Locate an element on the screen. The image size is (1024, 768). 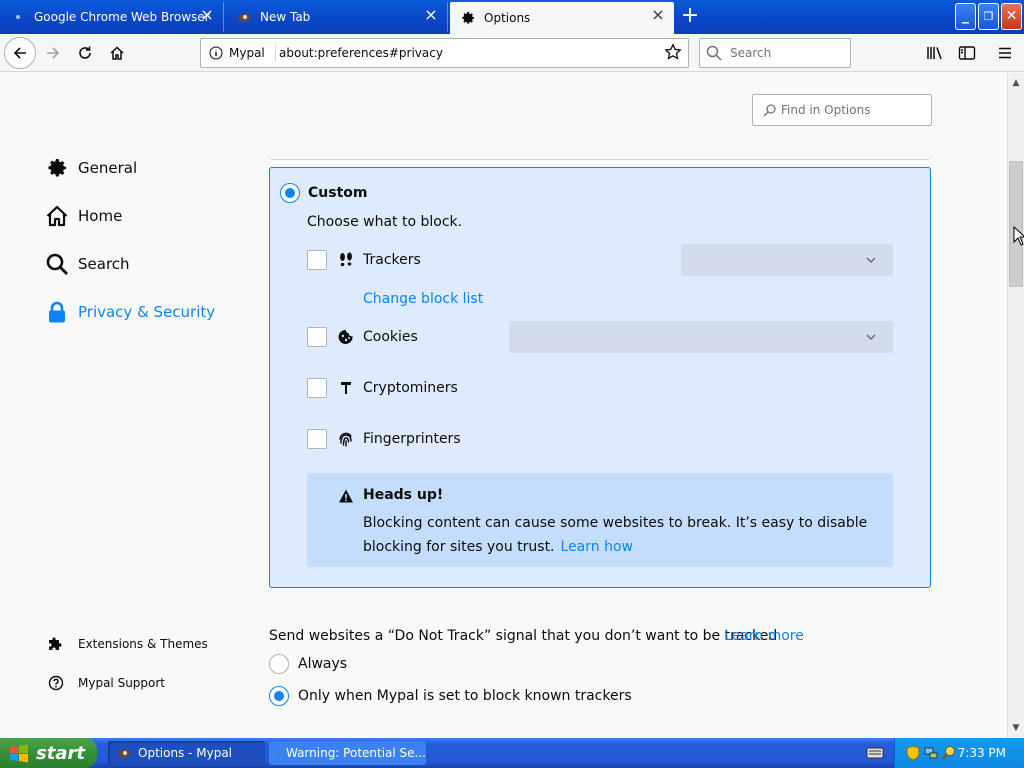
page-scrollbar: ▲ ▼ is located at coordinates (1015, 405).